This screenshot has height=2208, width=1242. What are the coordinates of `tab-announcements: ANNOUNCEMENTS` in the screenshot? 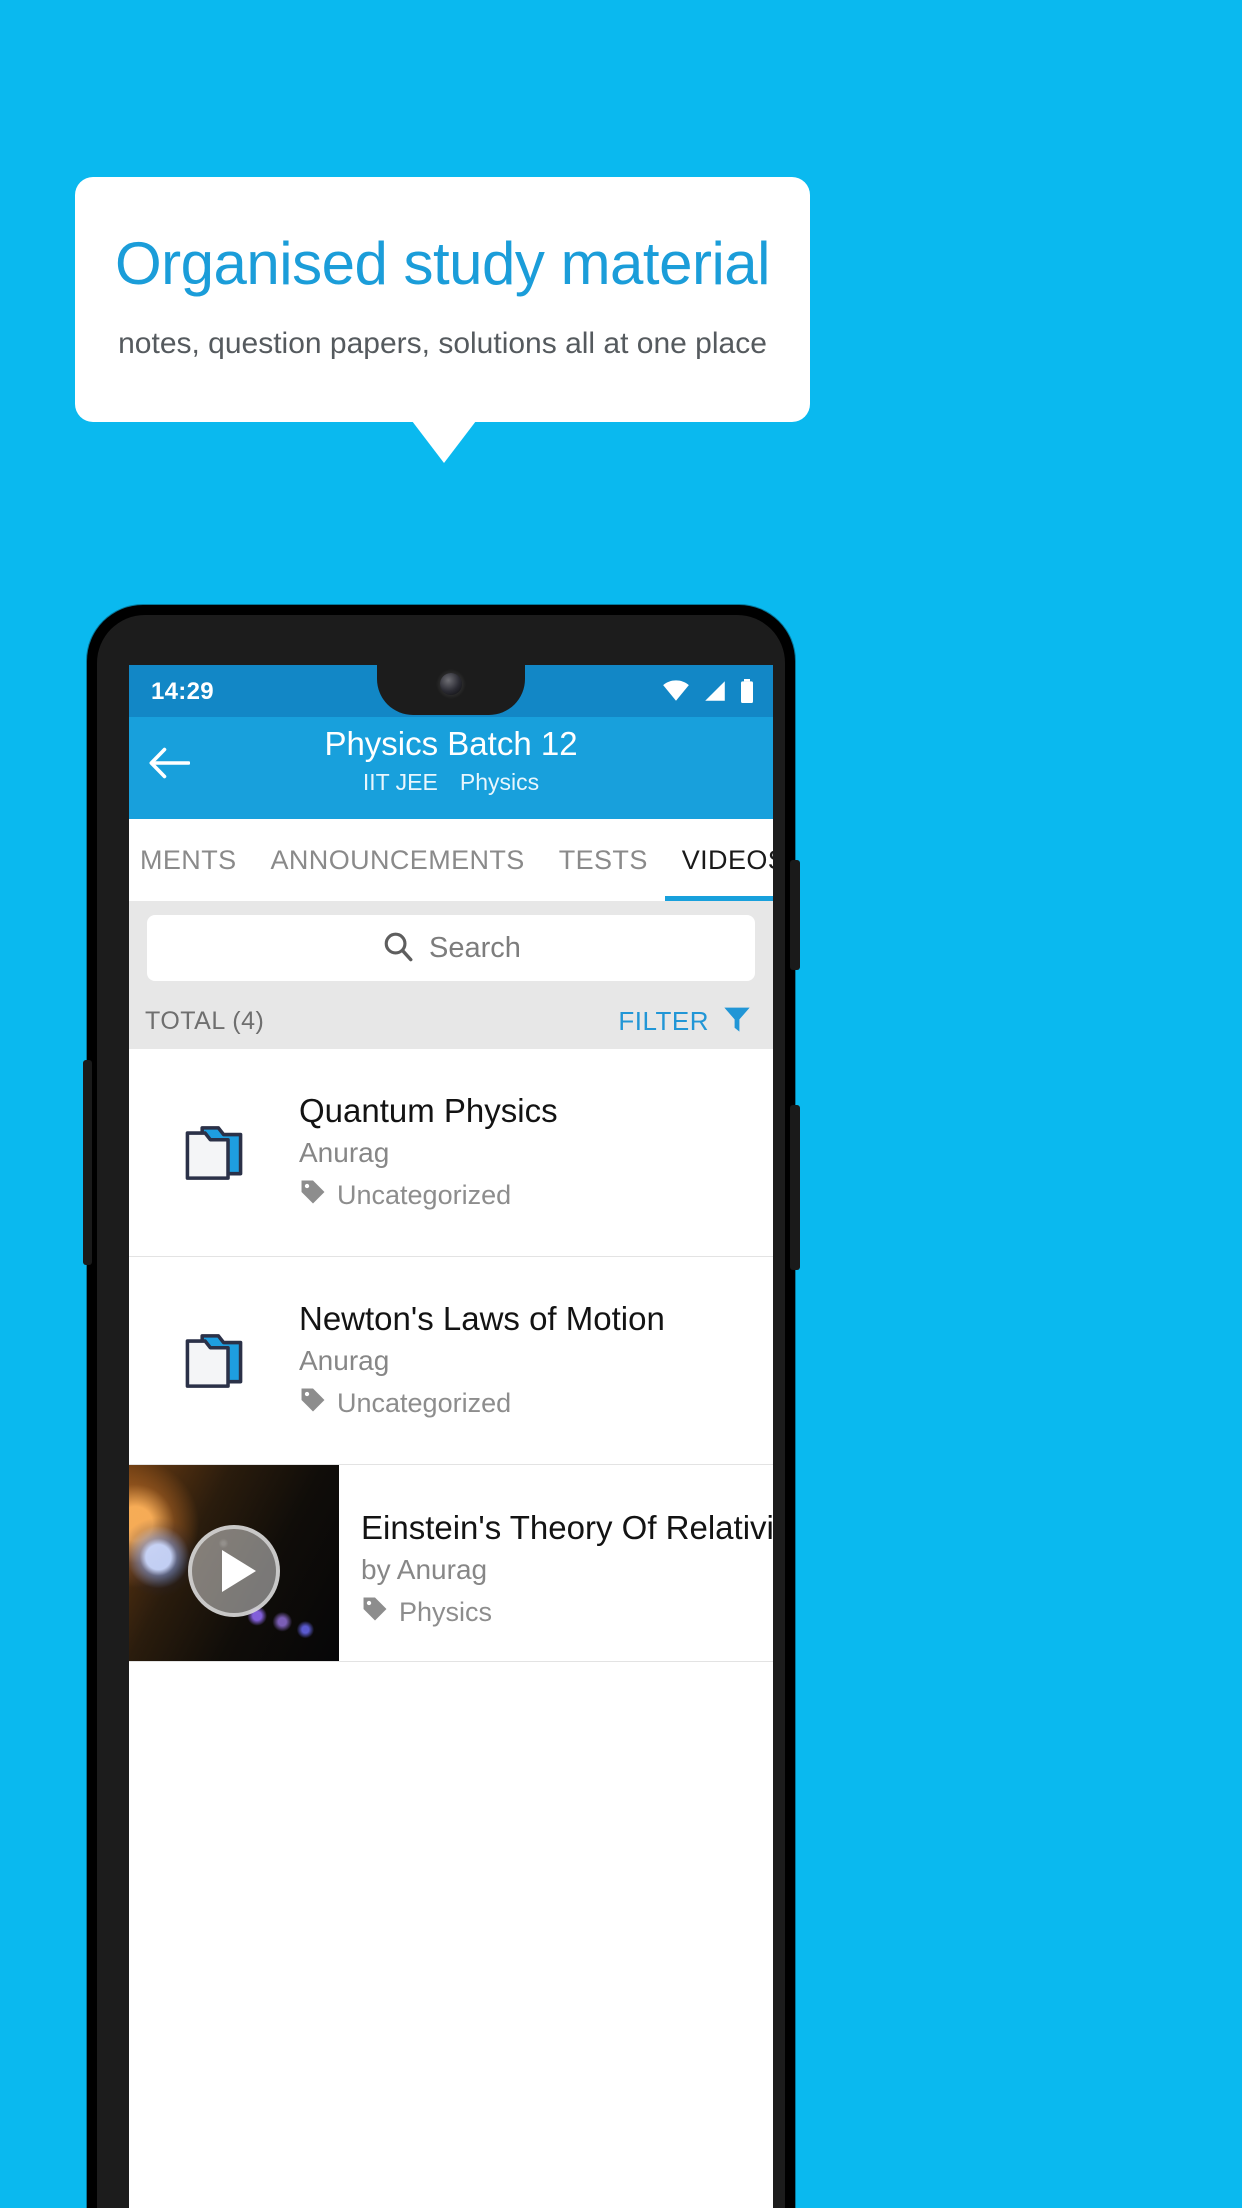 It's located at (398, 860).